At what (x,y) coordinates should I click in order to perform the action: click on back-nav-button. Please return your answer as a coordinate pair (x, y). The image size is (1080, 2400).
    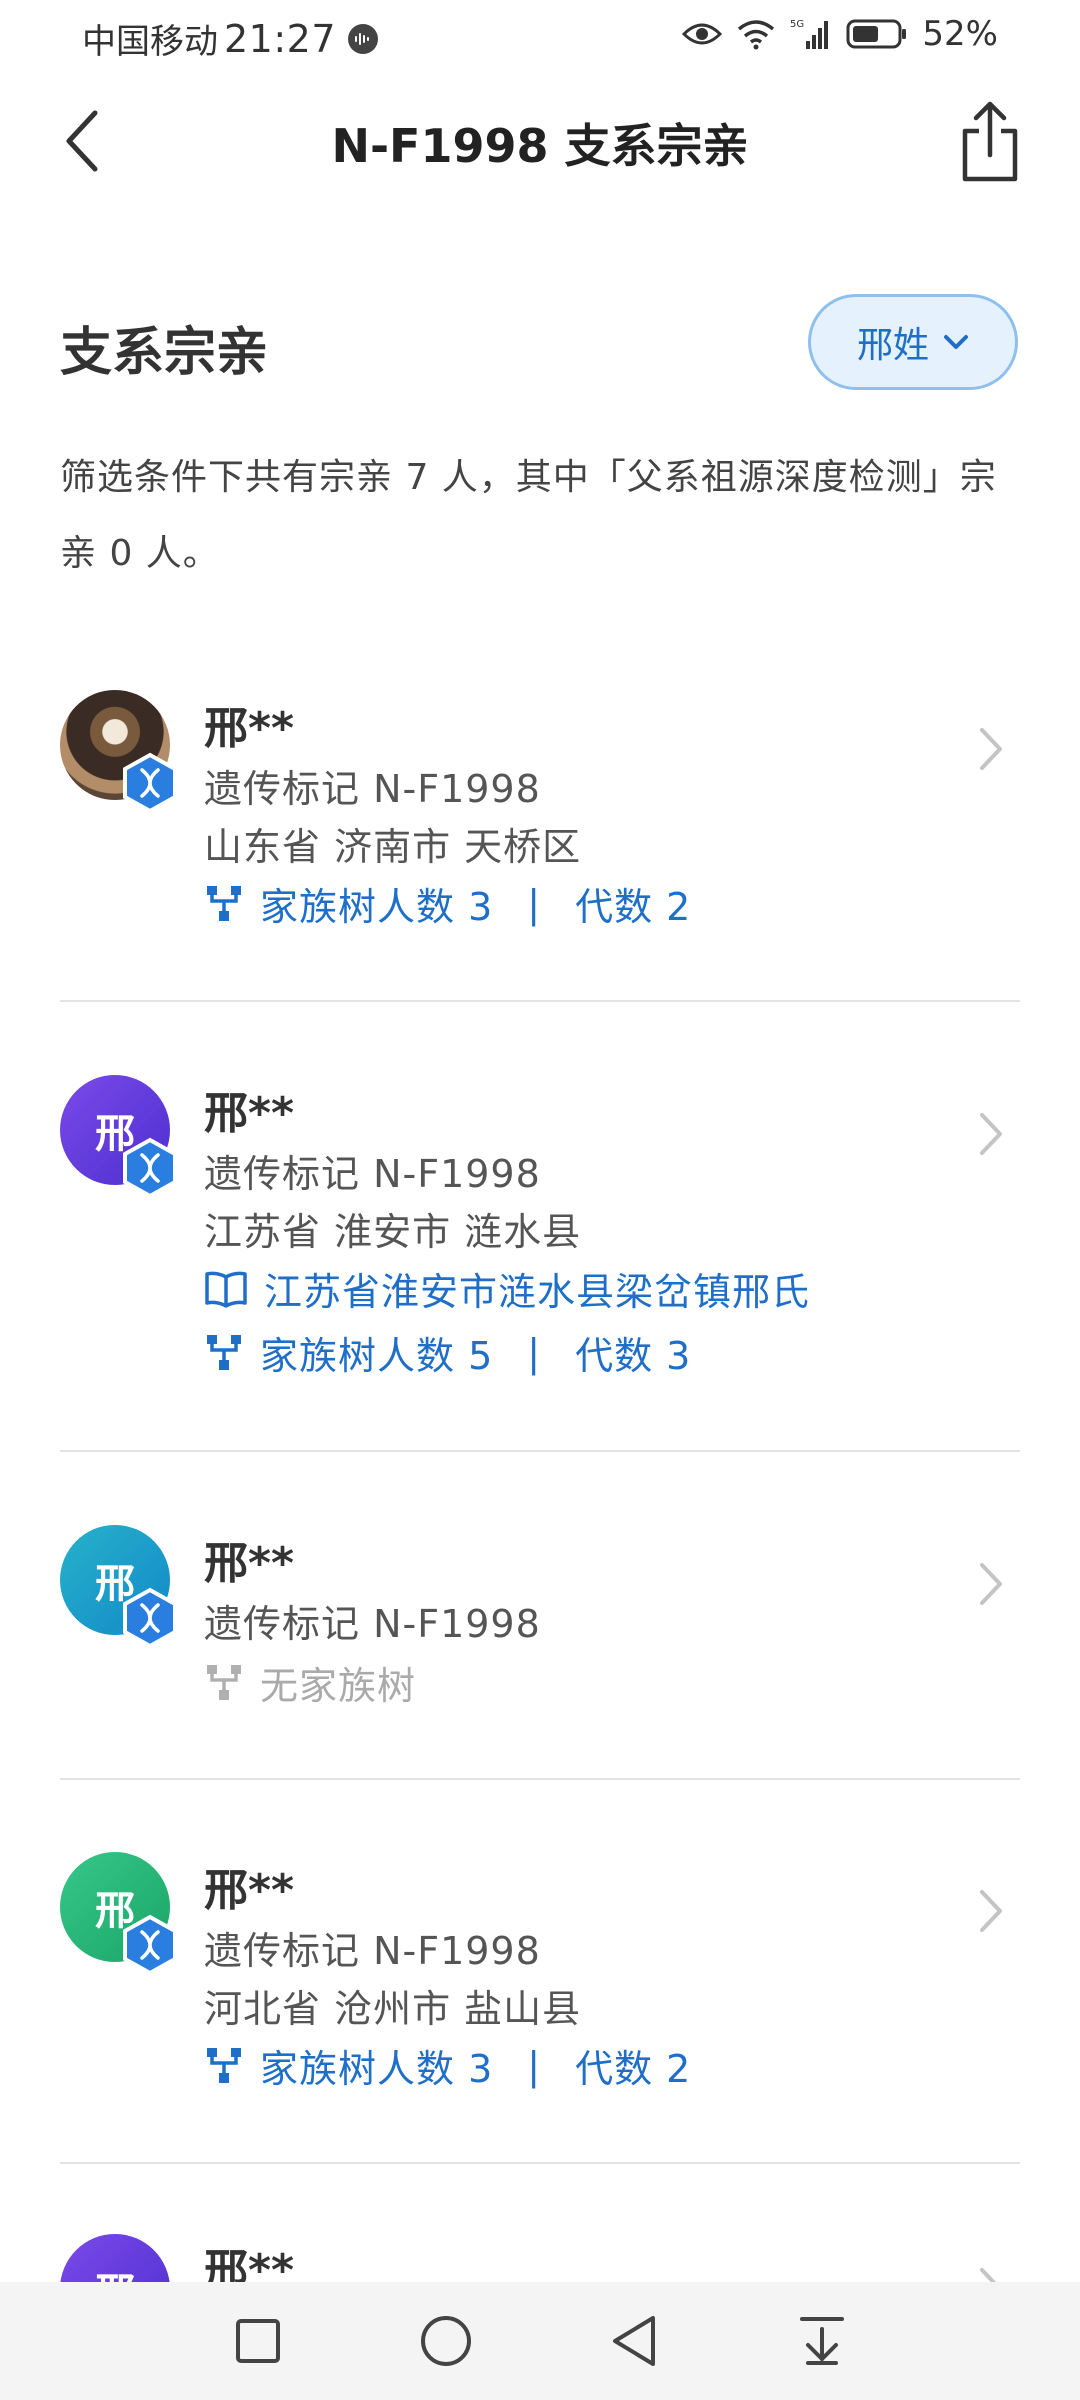
    Looking at the image, I should click on (634, 2341).